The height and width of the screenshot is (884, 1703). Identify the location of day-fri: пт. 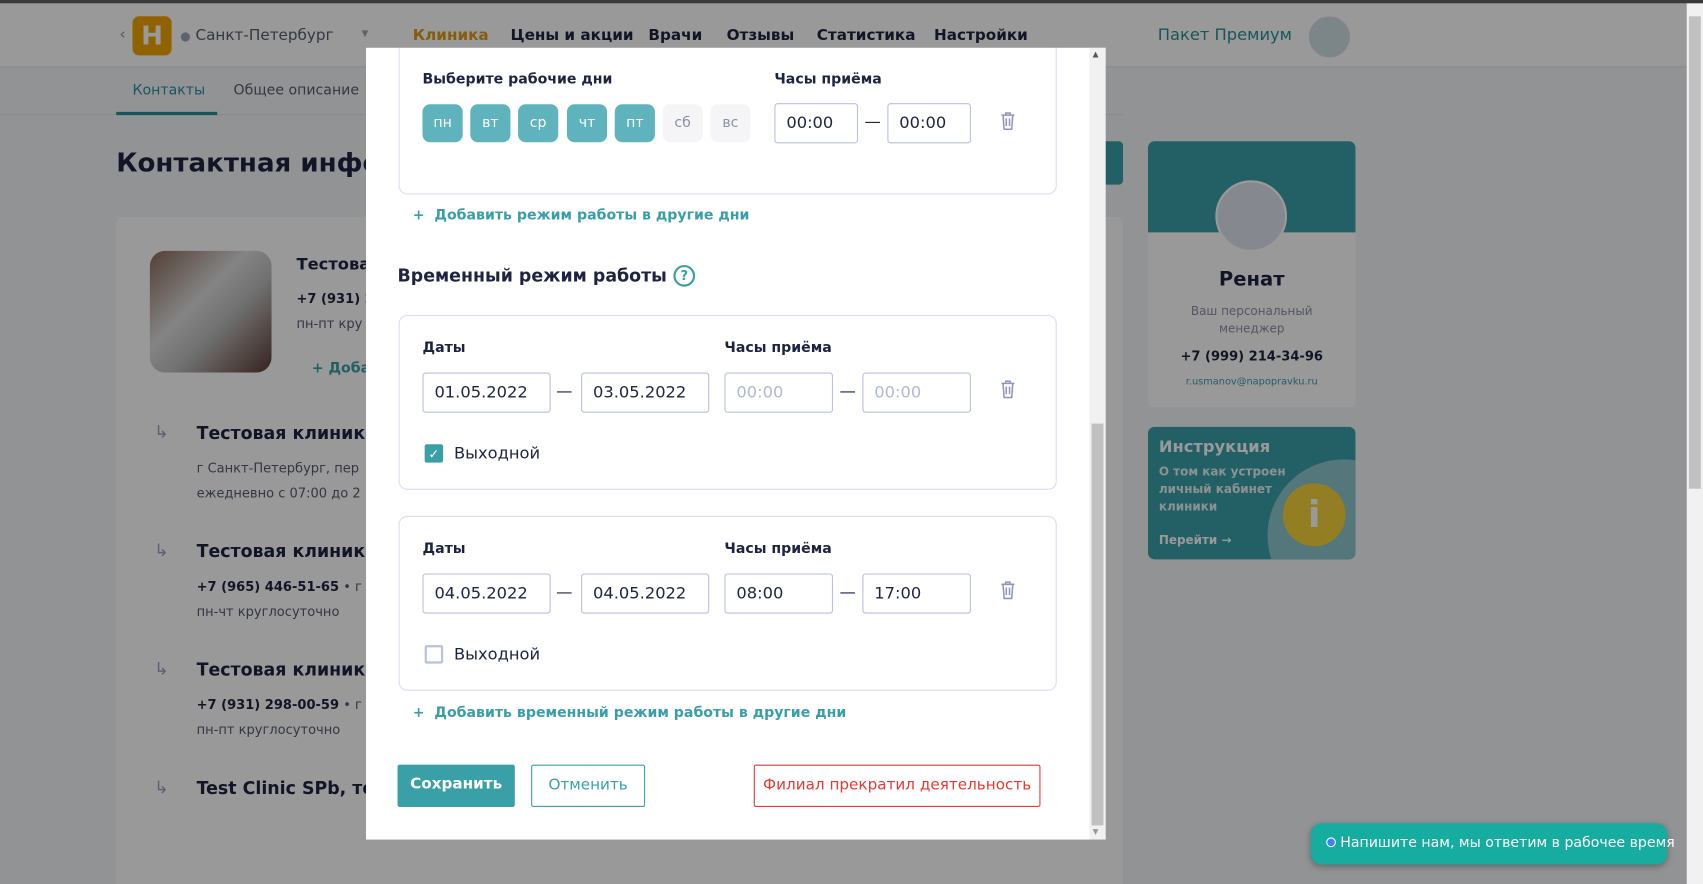
(634, 123).